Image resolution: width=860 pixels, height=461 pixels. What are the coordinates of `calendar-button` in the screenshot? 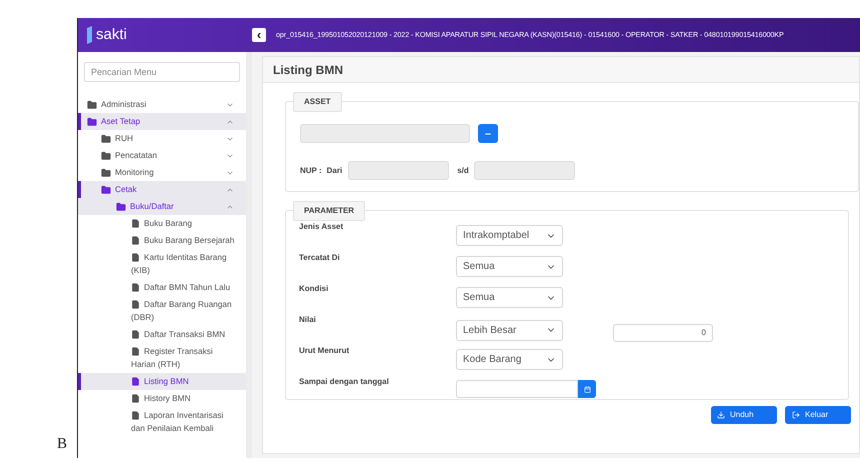 It's located at (587, 389).